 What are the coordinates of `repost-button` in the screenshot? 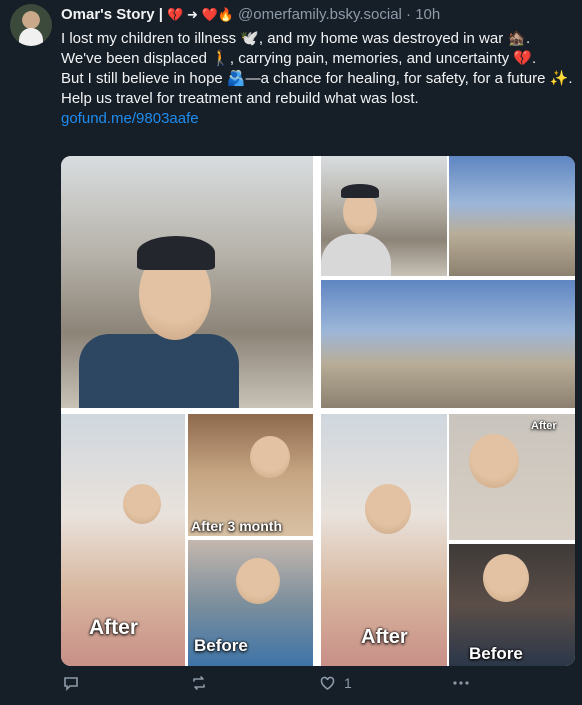 It's located at (203, 683).